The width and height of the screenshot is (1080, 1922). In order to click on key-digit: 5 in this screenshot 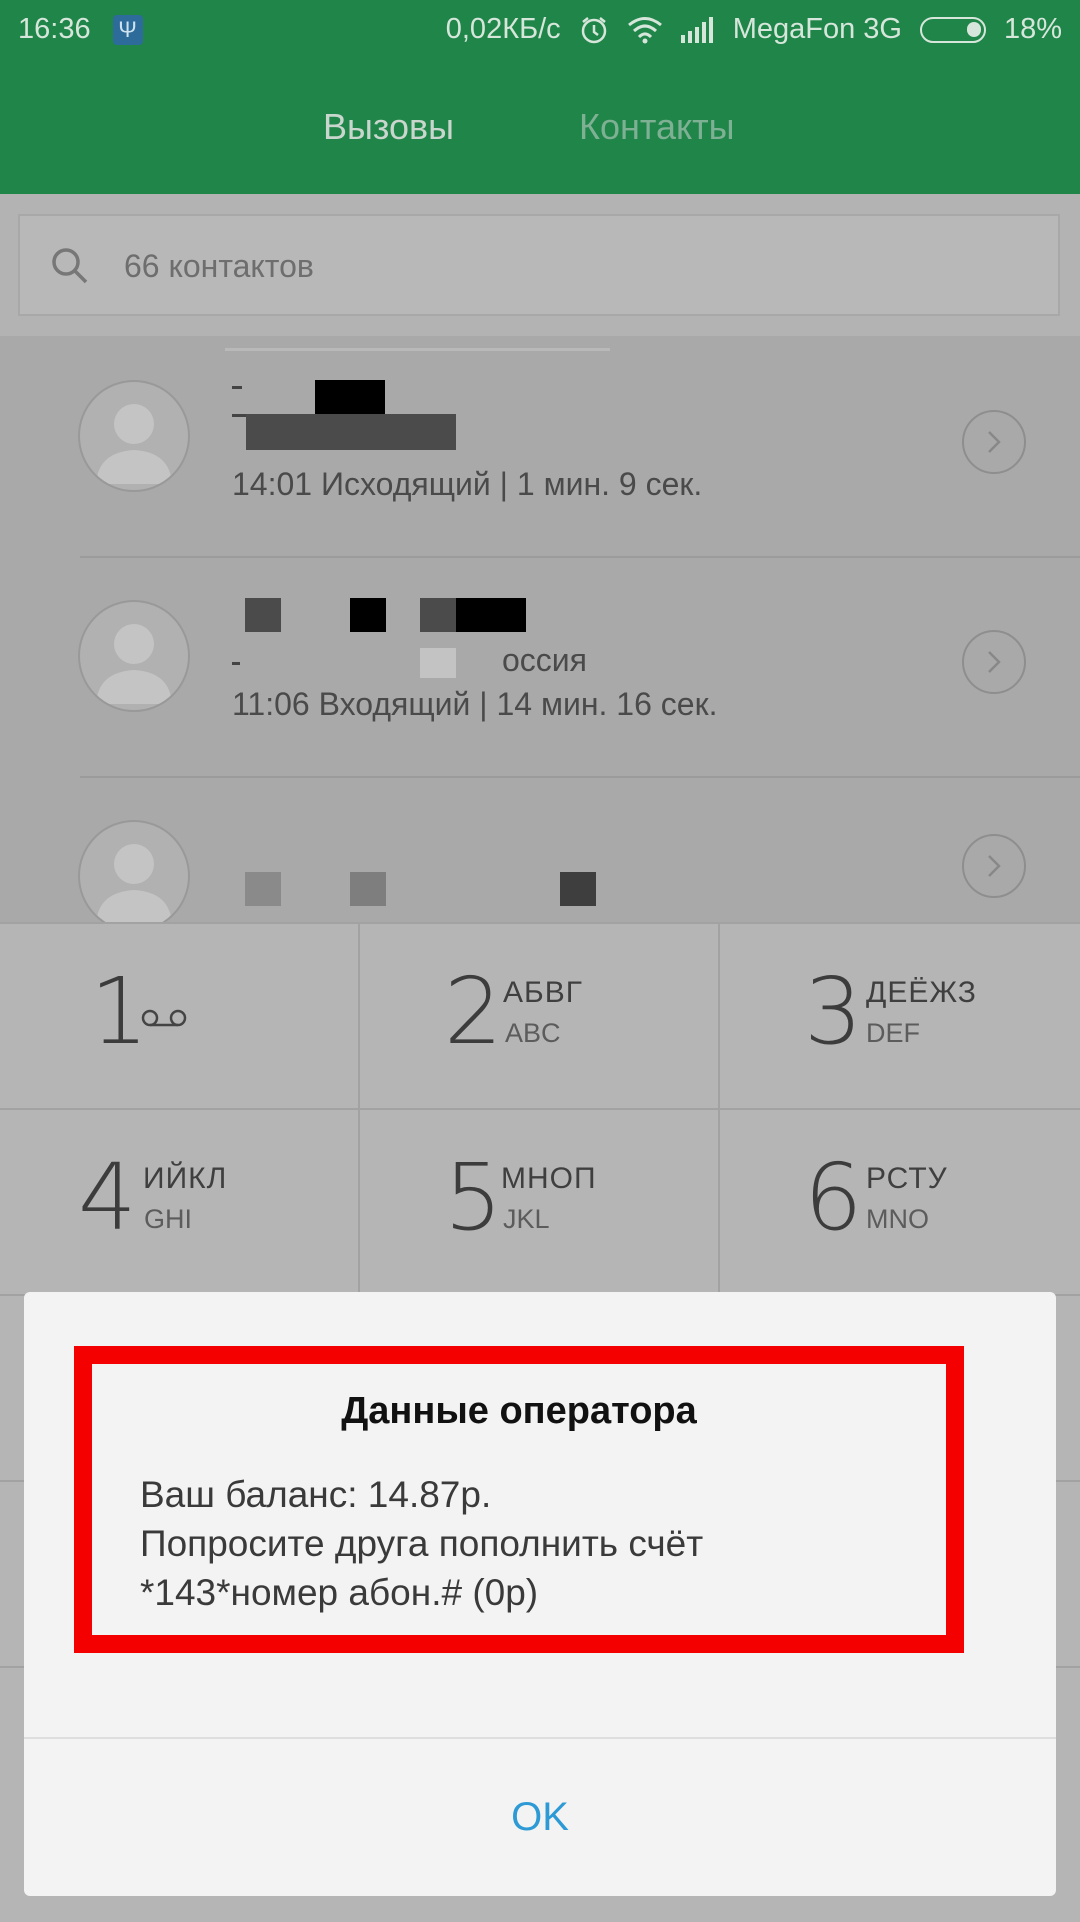, I will do `click(473, 1197)`.